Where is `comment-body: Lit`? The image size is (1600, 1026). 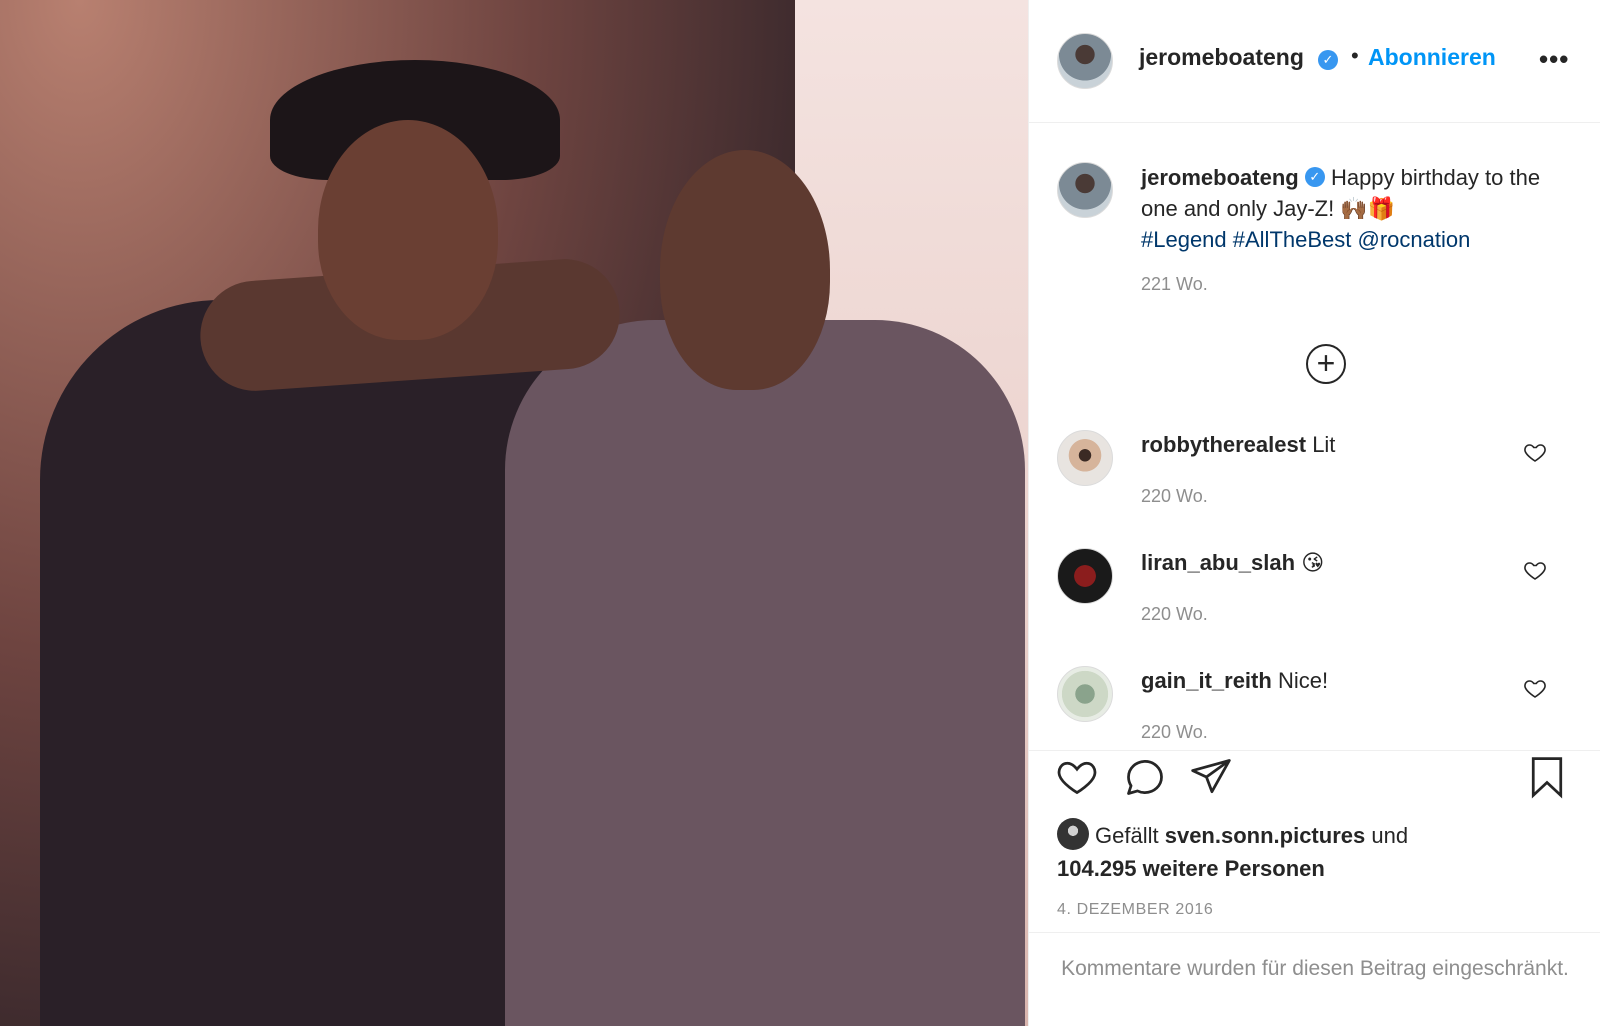 comment-body: Lit is located at coordinates (1324, 444).